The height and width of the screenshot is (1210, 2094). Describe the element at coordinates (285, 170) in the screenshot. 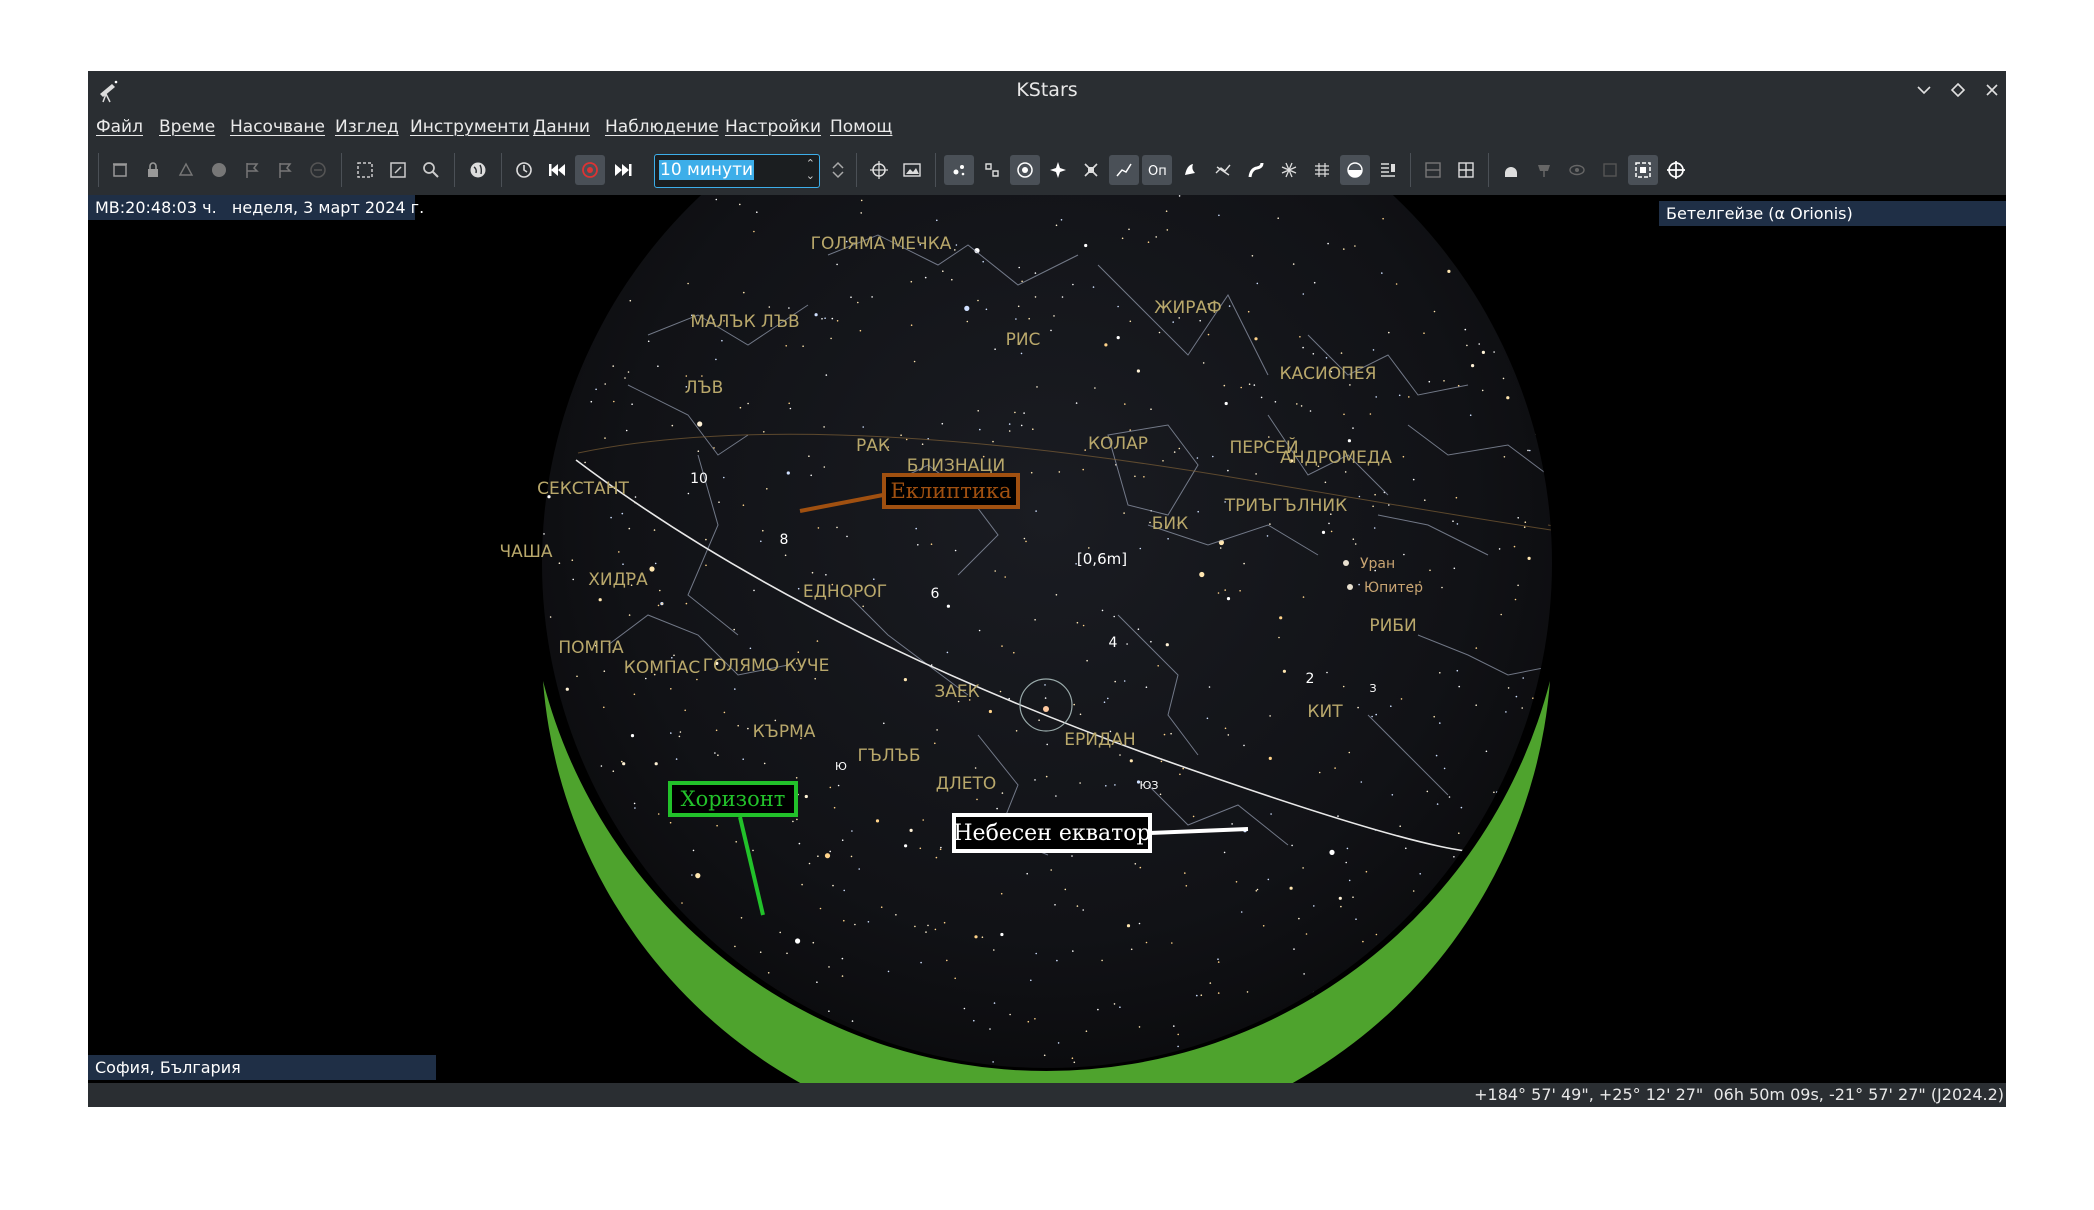

I see `flag-alt-icon` at that location.